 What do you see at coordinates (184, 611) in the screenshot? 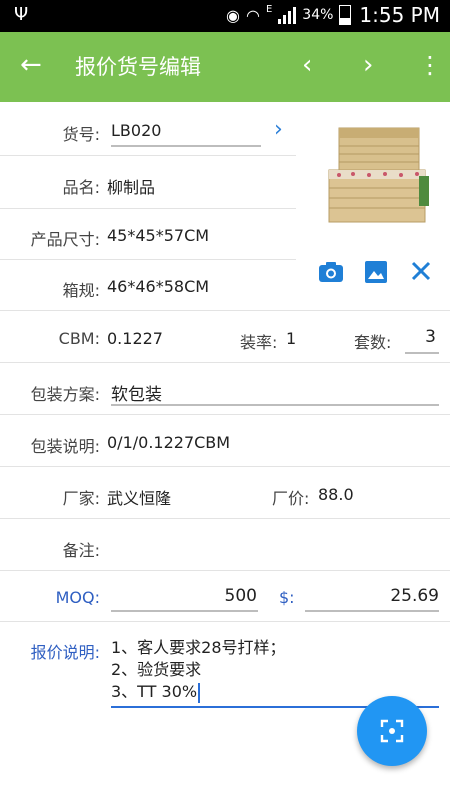
I see `moq-underline` at bounding box center [184, 611].